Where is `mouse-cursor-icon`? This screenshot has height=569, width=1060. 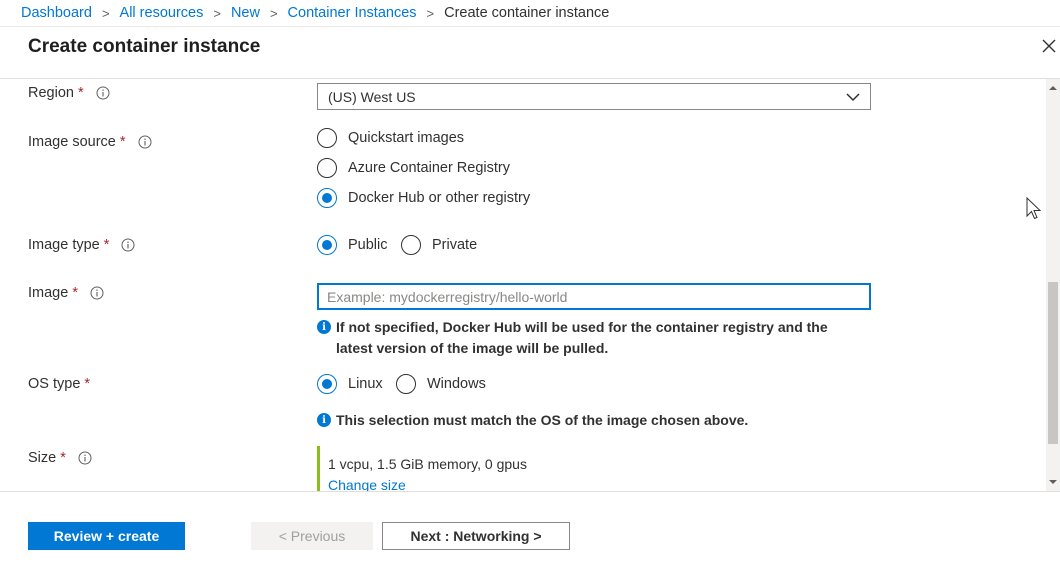
mouse-cursor-icon is located at coordinates (1034, 208).